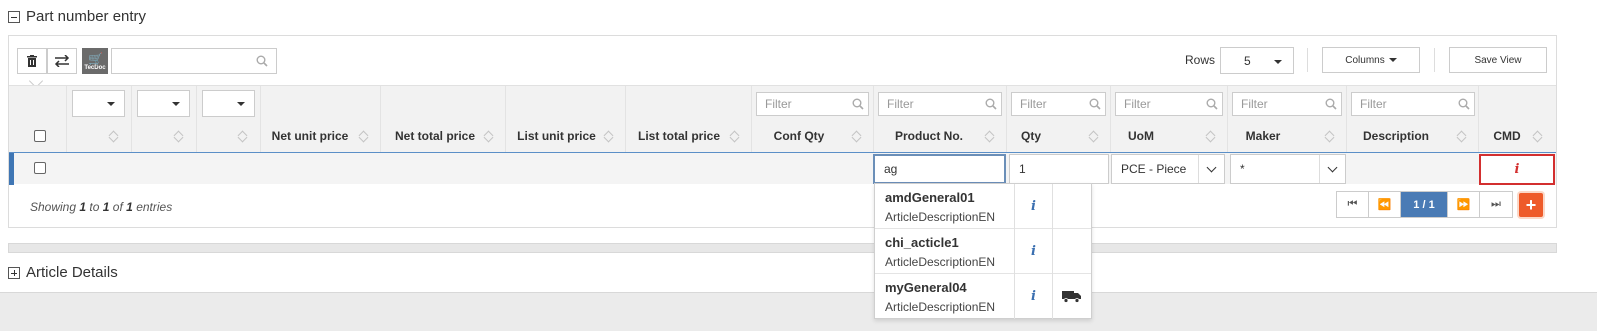 The height and width of the screenshot is (331, 1597). I want to click on rows-label: Rows, so click(1200, 60).